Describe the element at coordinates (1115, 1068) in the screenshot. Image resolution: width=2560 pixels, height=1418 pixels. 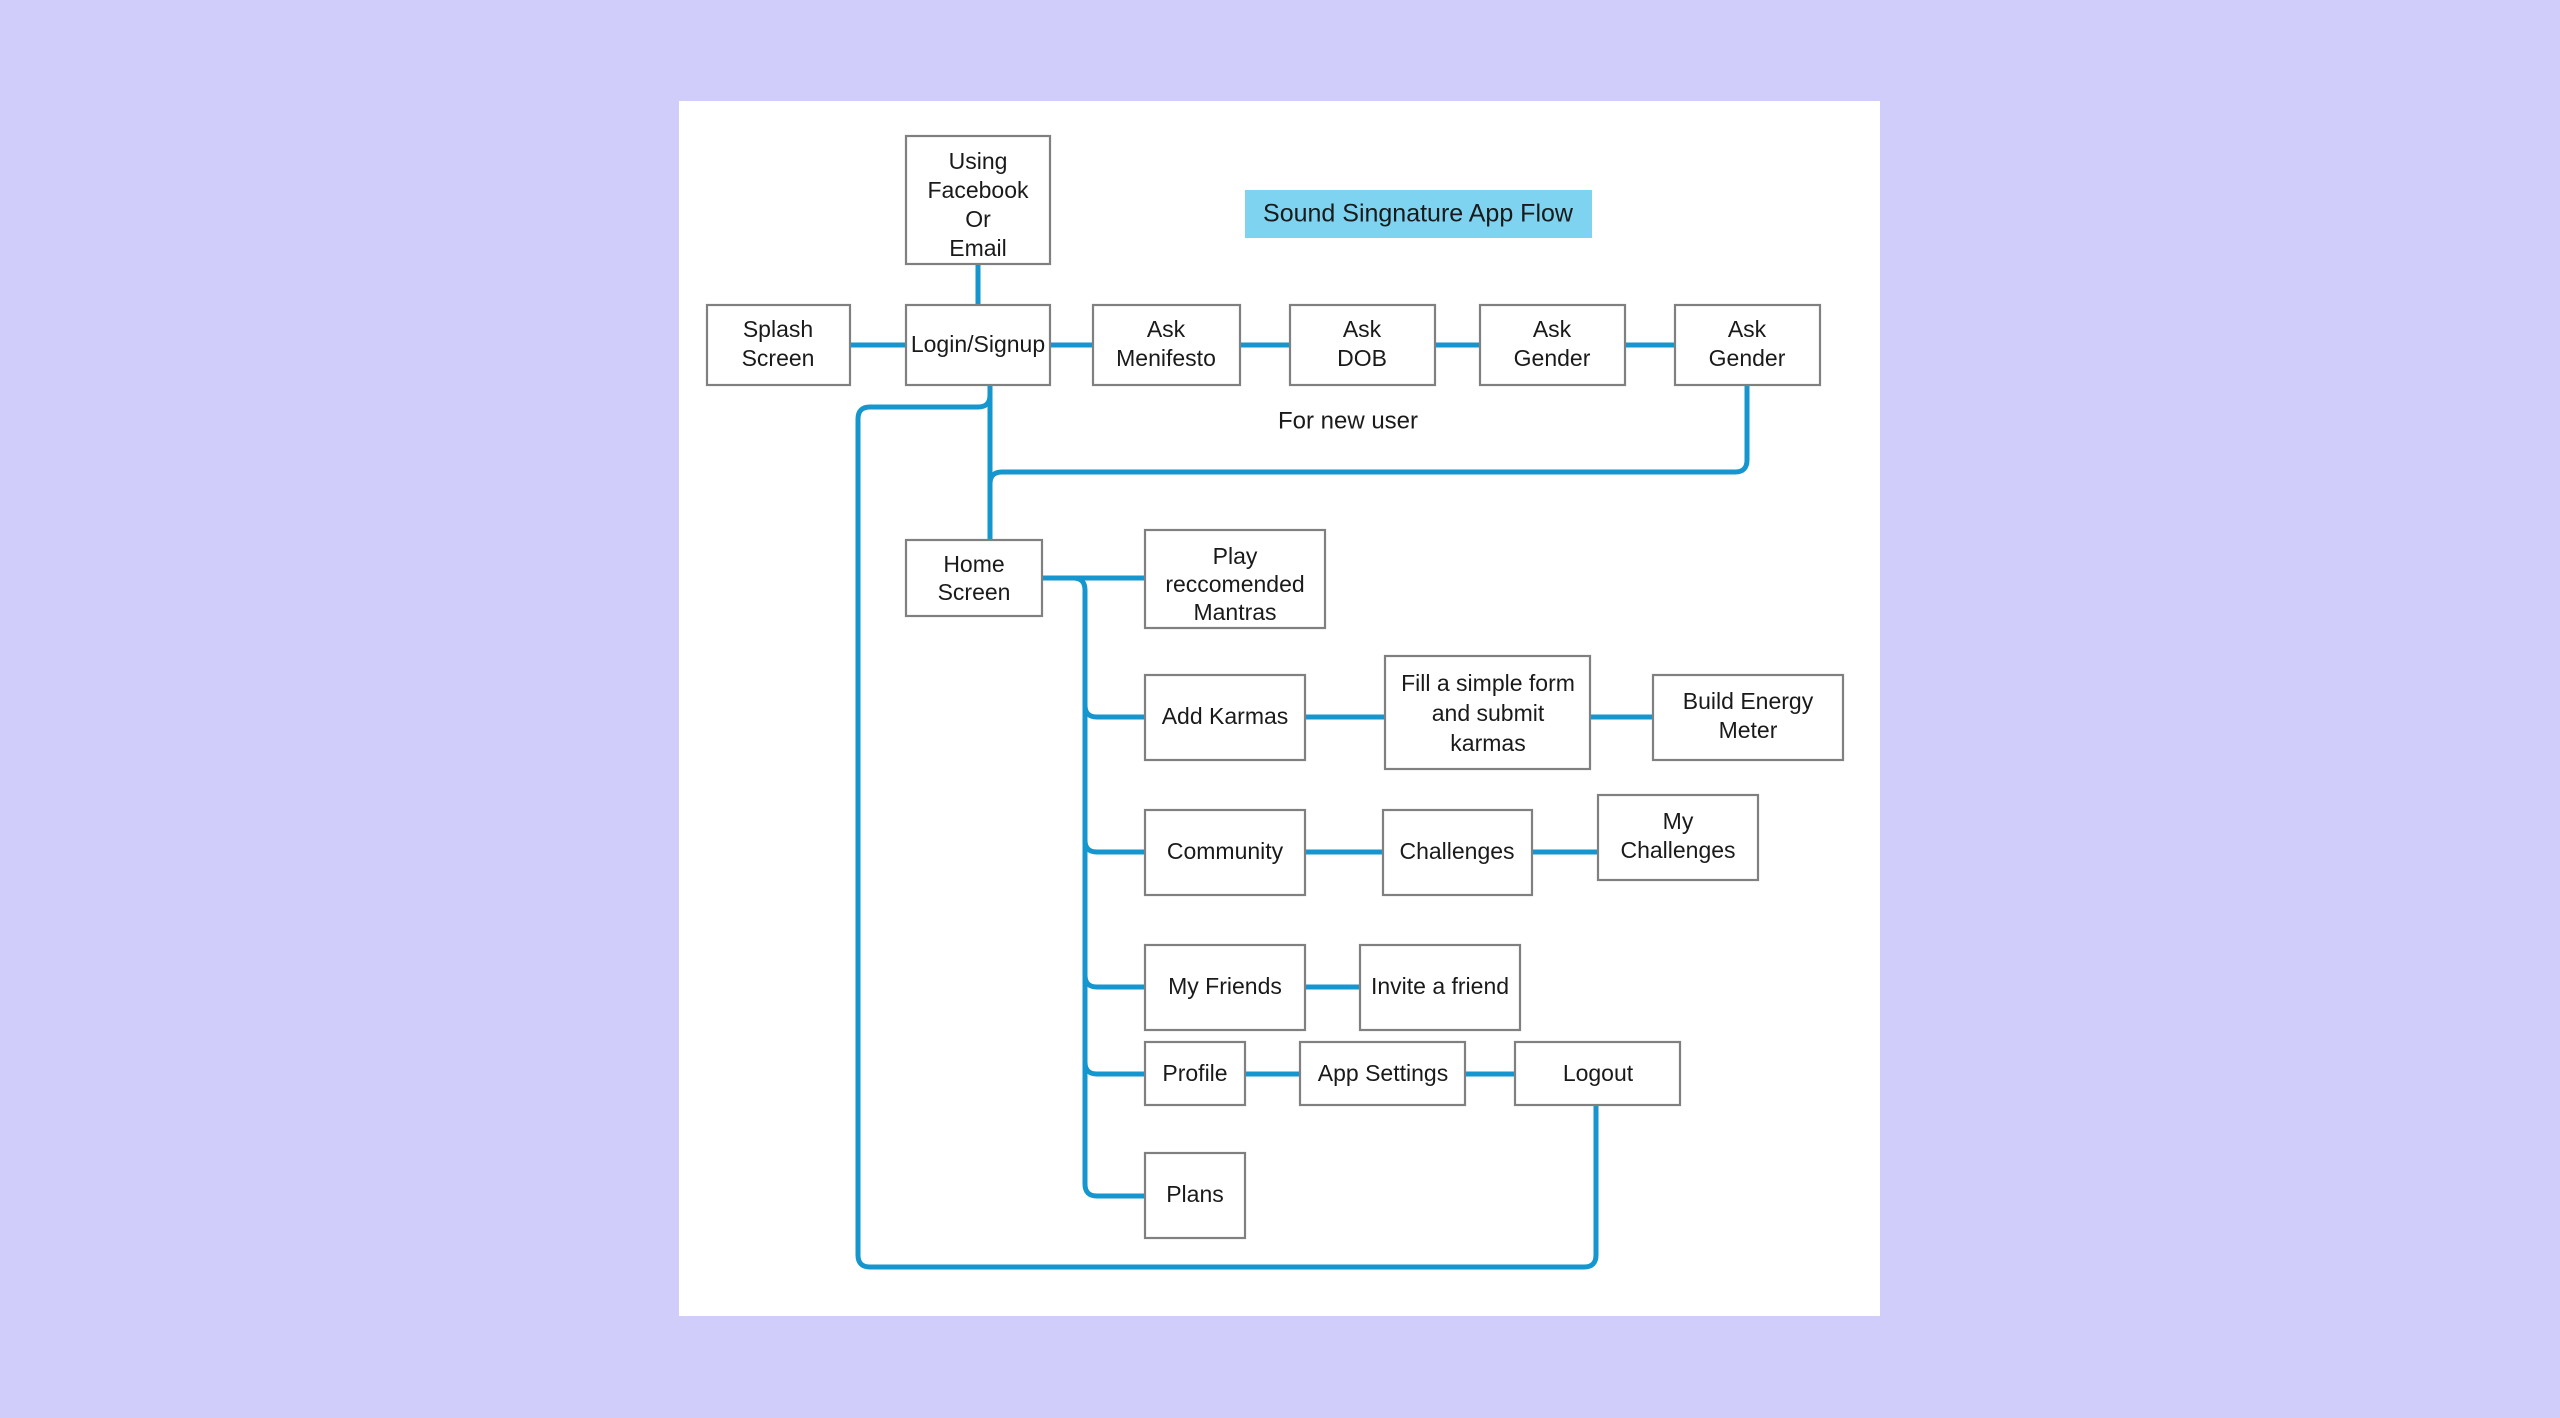
I see `connector-branch-profile` at that location.